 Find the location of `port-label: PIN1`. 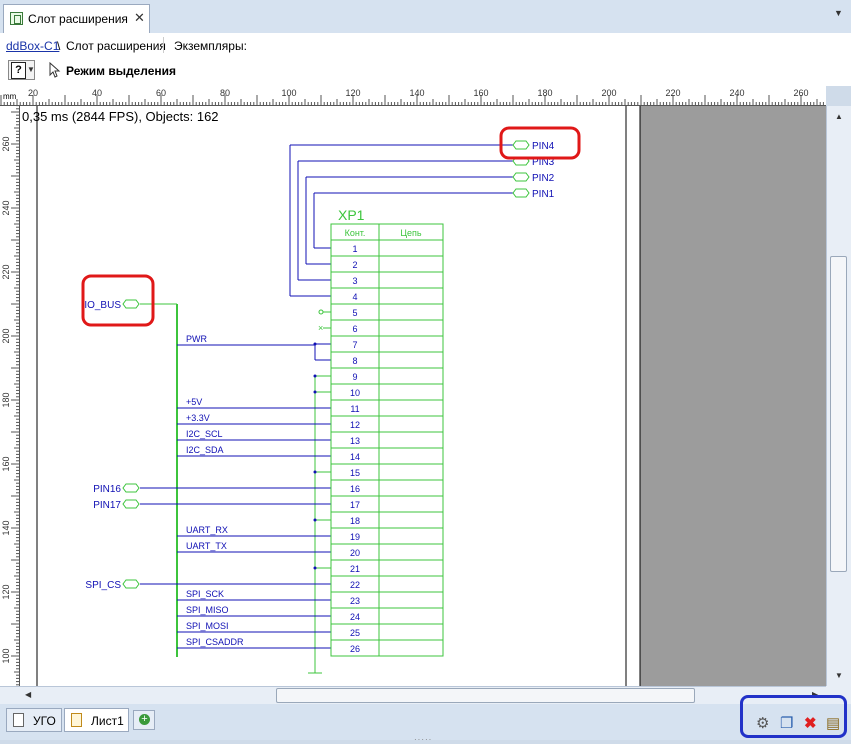

port-label: PIN1 is located at coordinates (543, 194).